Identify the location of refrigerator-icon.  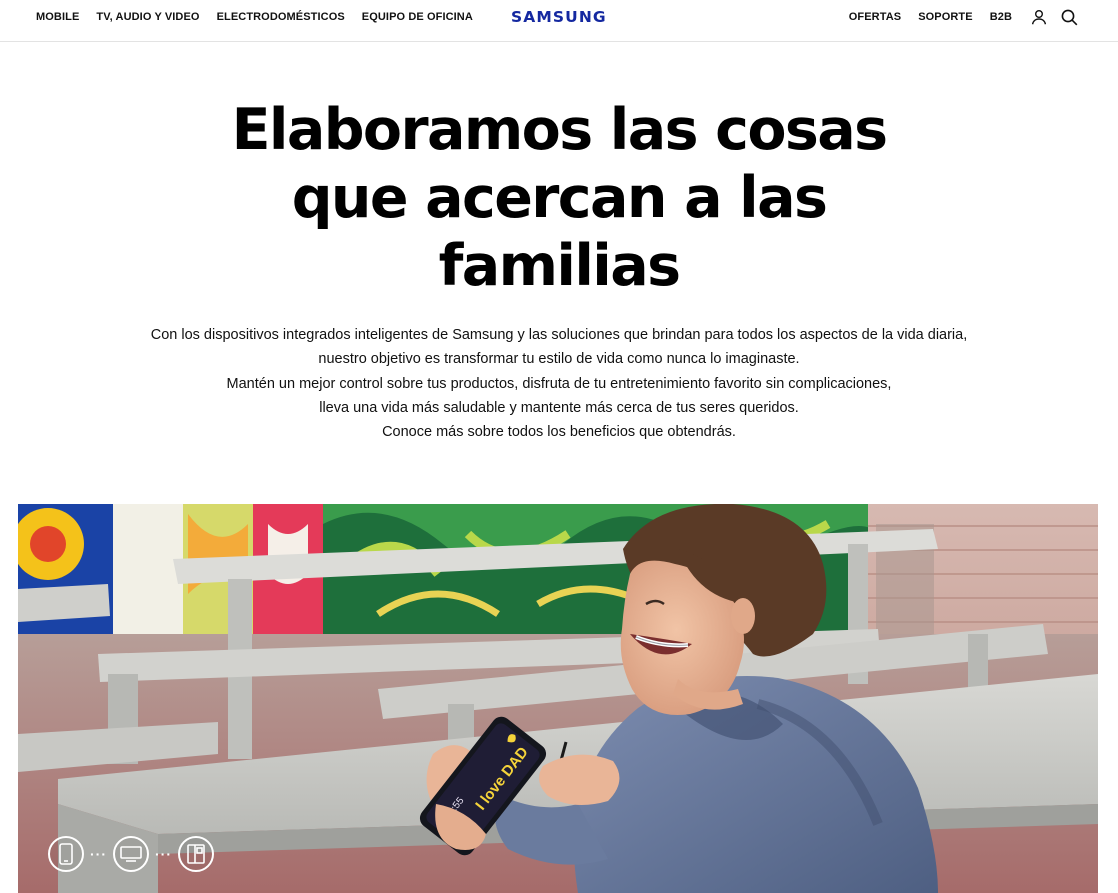
(196, 854).